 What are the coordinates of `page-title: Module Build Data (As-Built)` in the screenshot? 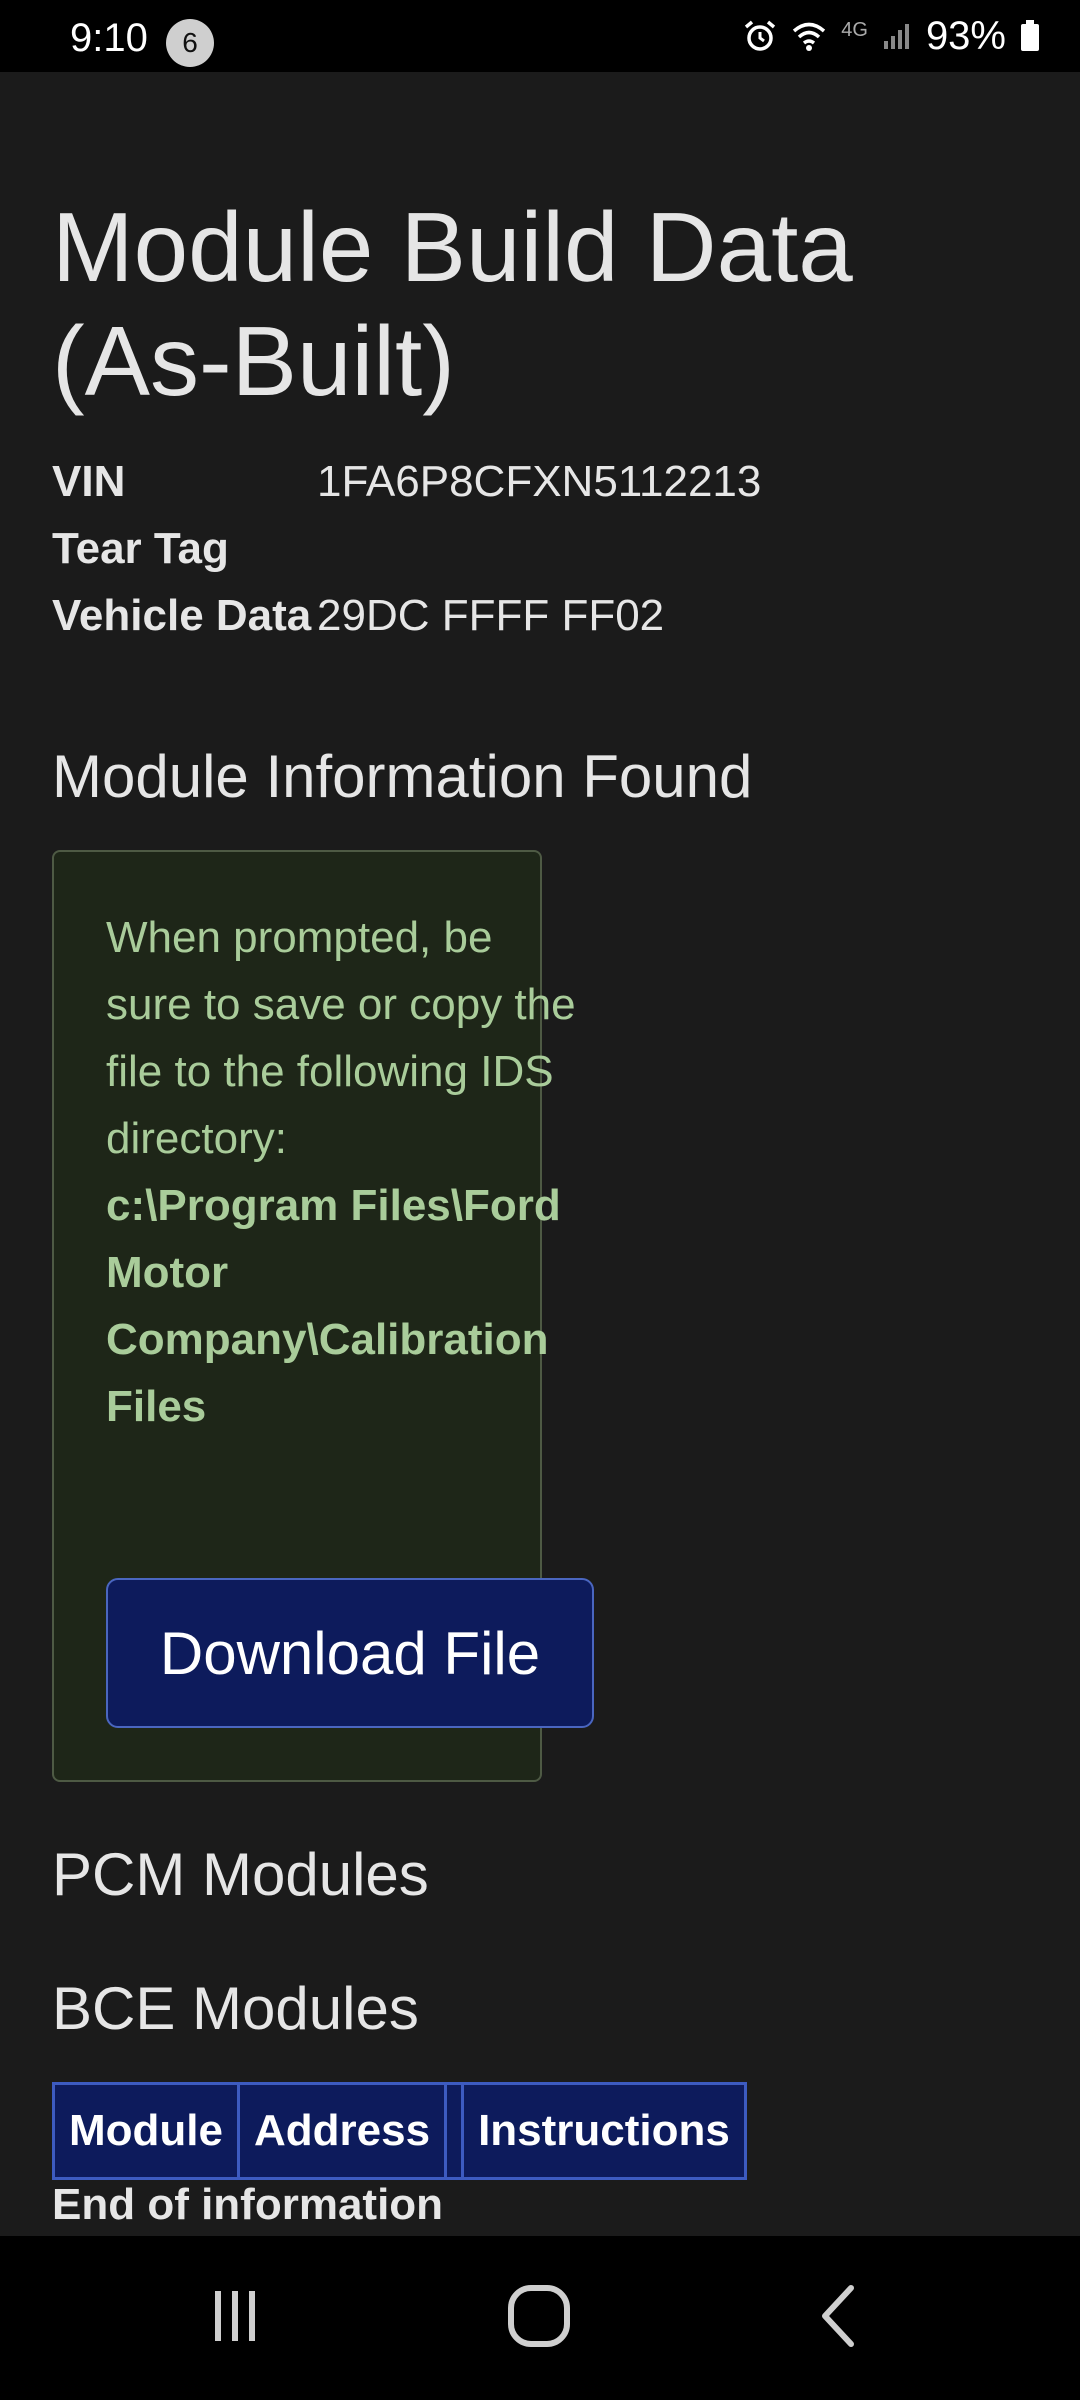 It's located at (542, 304).